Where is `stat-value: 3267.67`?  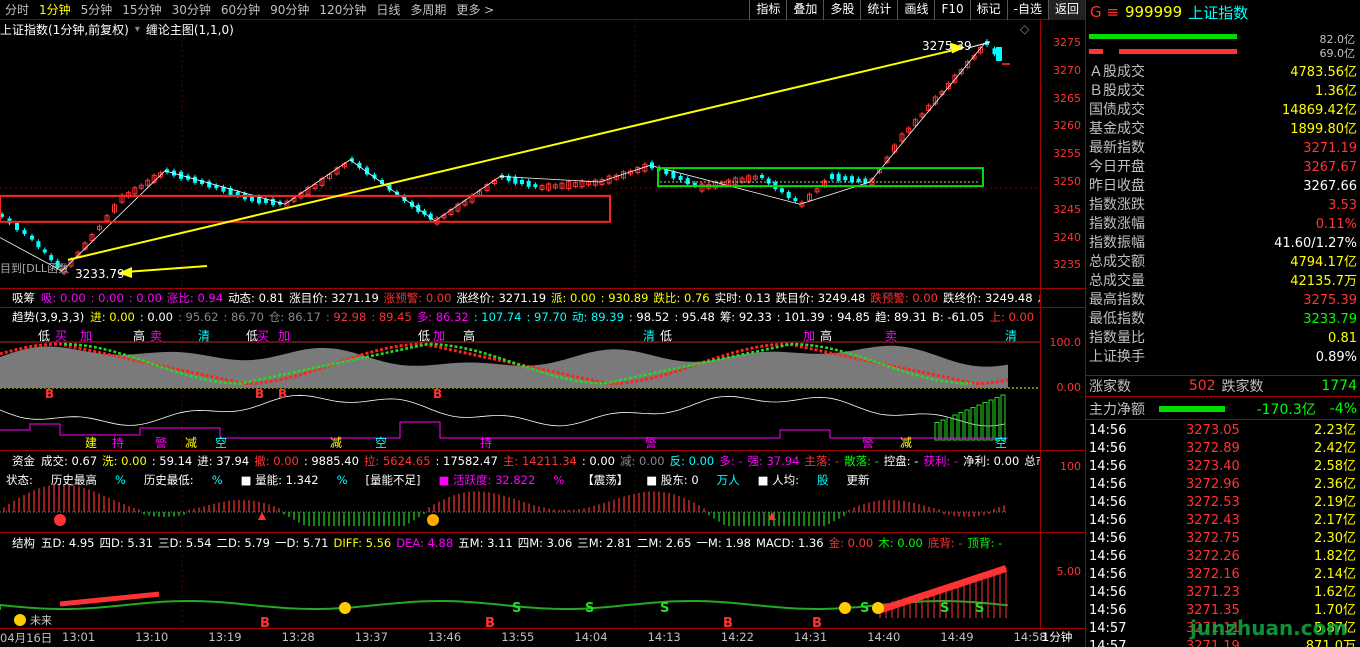
stat-value: 3267.67 is located at coordinates (1330, 167).